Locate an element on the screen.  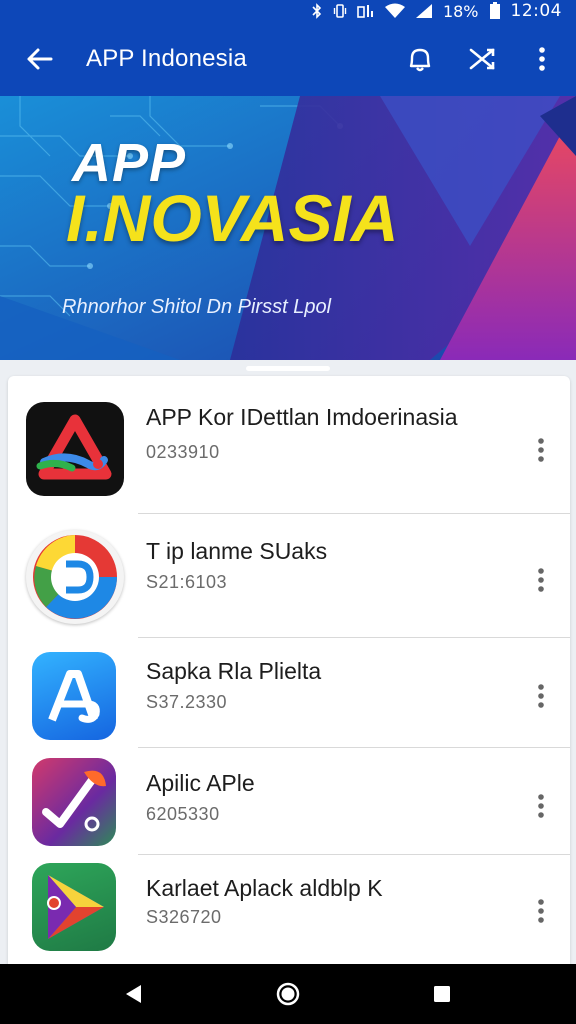
back-arrow-icon is located at coordinates (39, 59).